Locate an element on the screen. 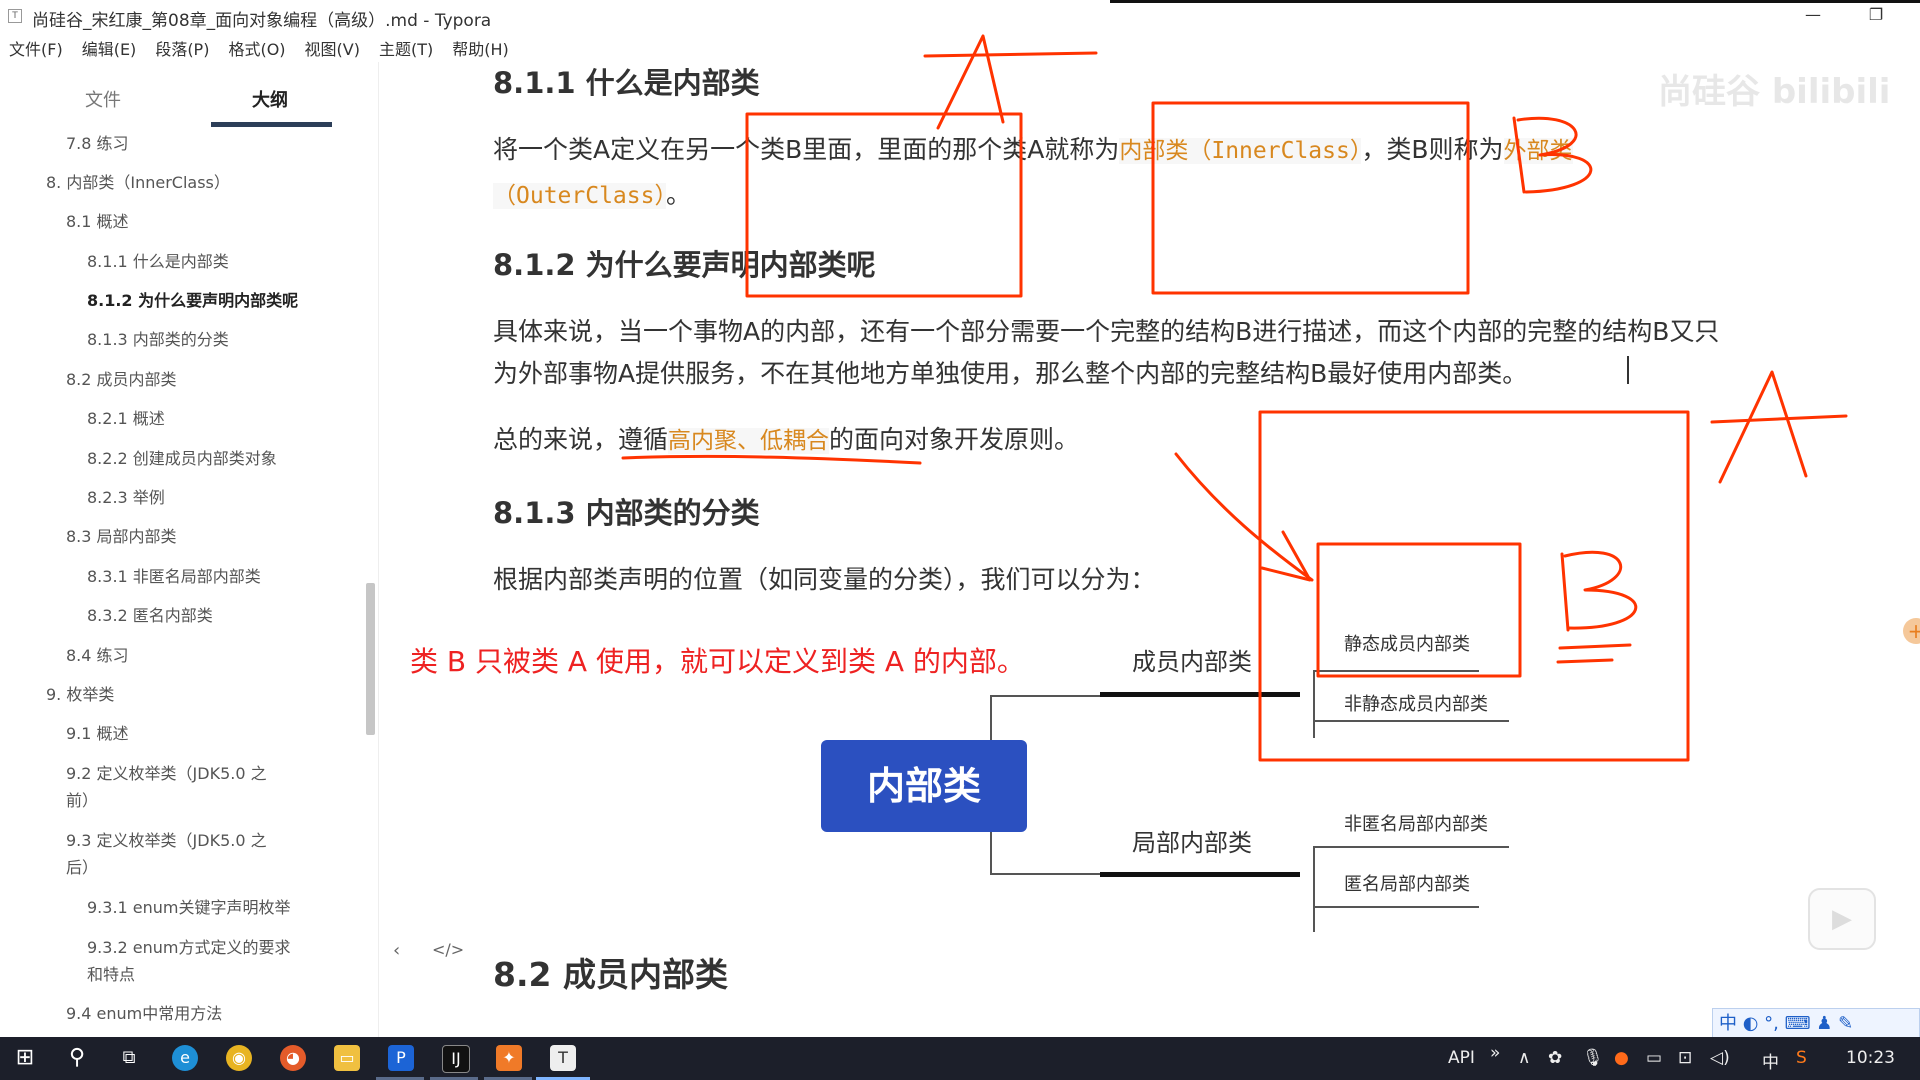 This screenshot has width=1920, height=1080. microphone-icon: 🎙 is located at coordinates (1593, 1058).